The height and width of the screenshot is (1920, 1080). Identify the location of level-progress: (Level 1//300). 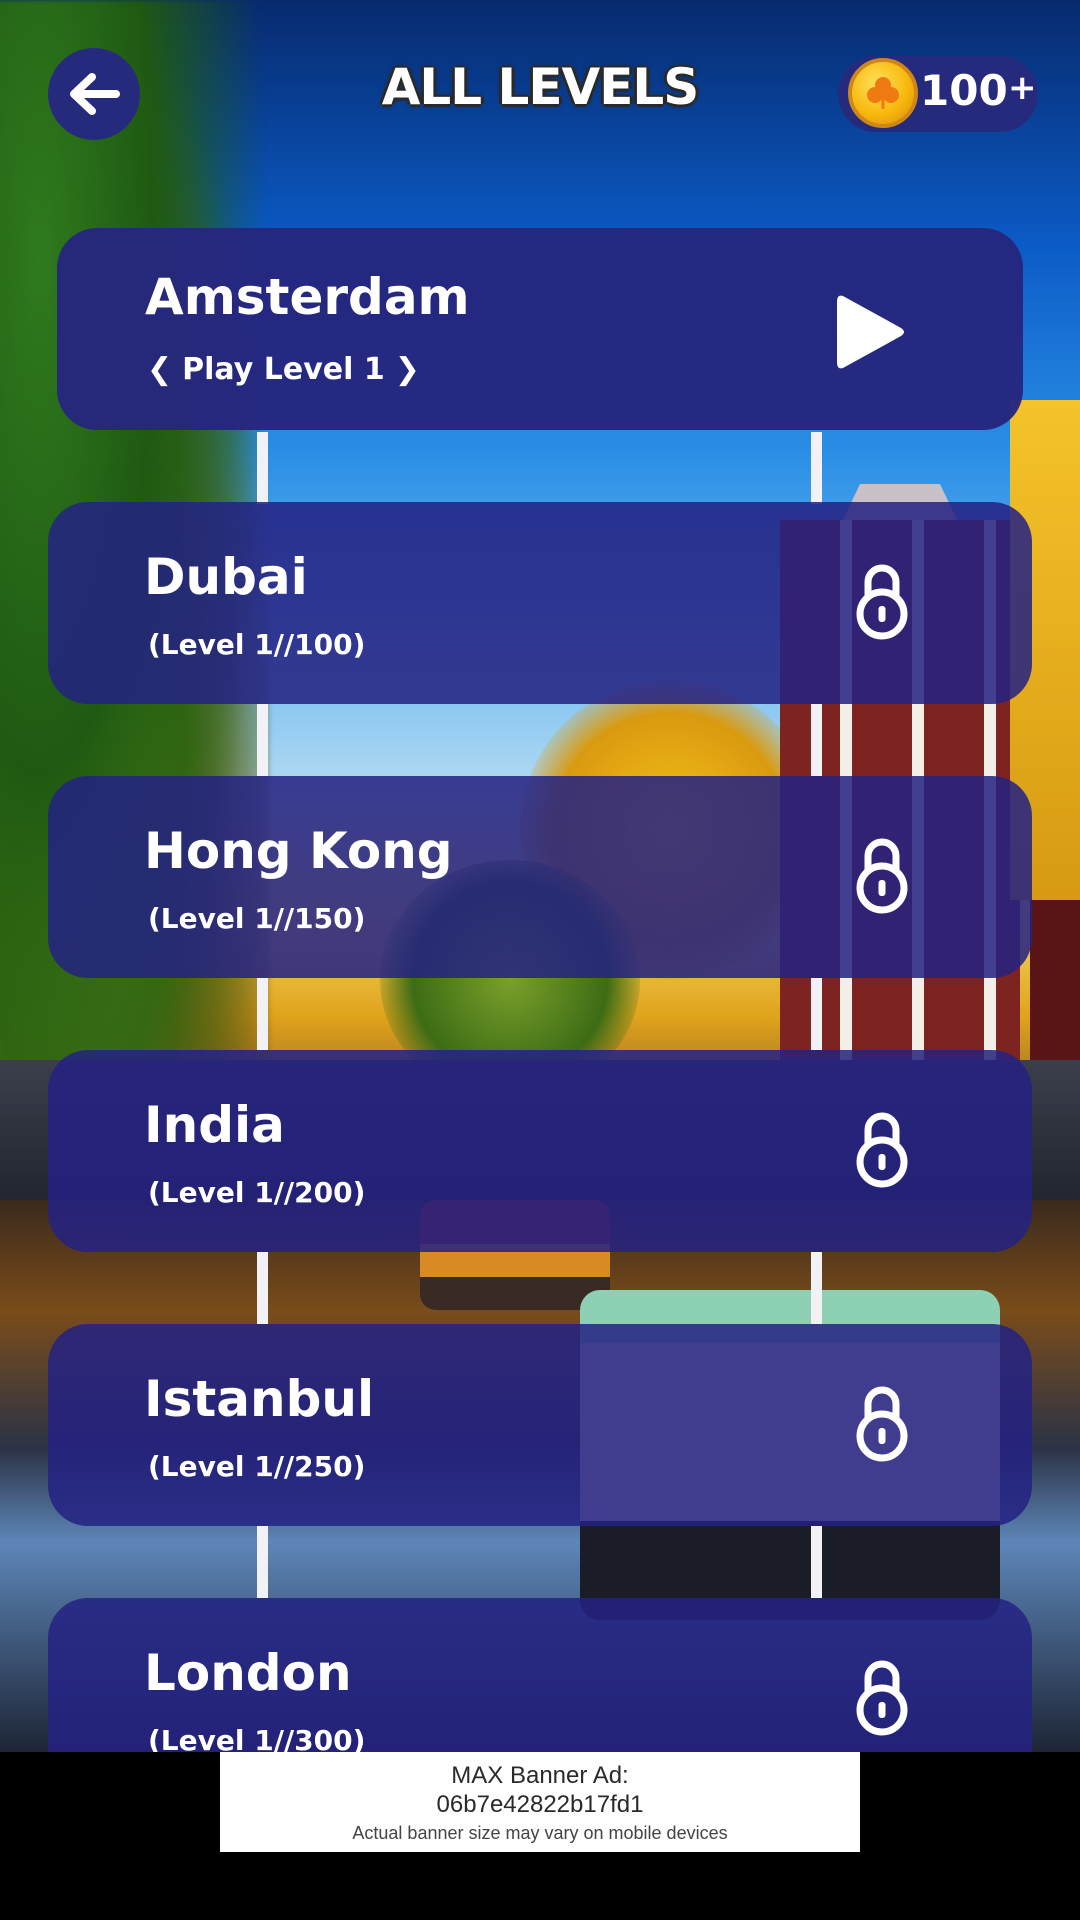
(257, 1738).